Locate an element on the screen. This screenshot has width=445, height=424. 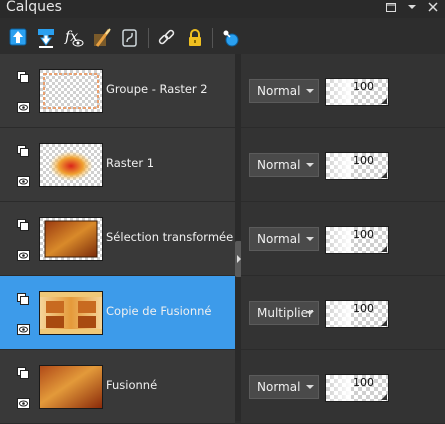
panel-titlebar: Calques is located at coordinates (222, 9).